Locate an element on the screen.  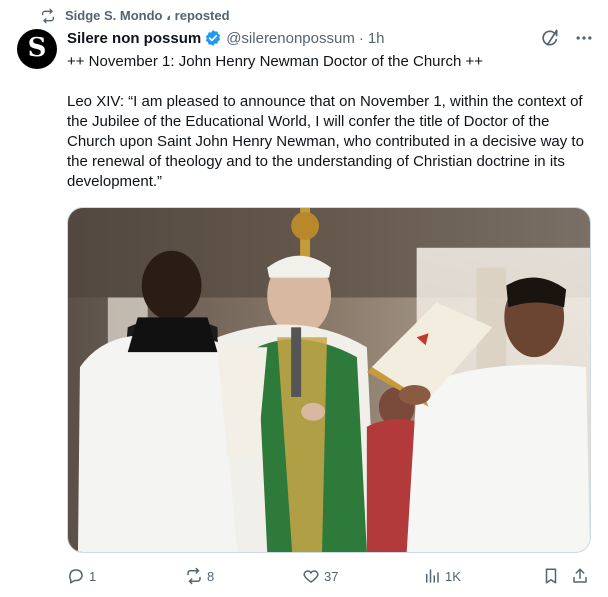
avatar: S is located at coordinates (37, 49).